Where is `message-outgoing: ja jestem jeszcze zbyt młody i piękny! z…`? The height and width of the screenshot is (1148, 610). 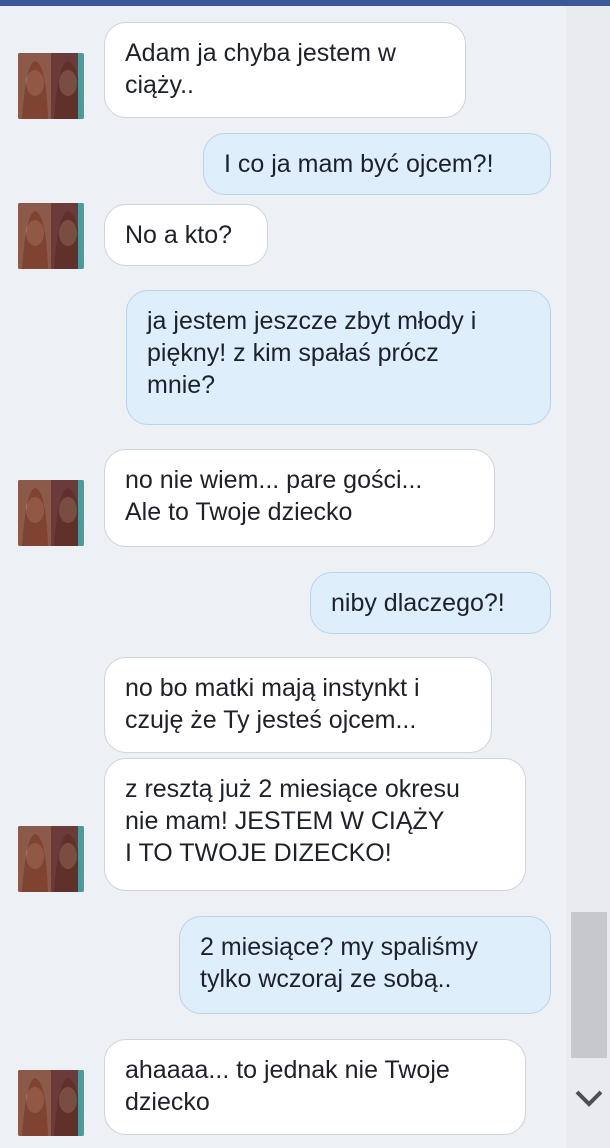
message-outgoing: ja jestem jeszcze zbyt młody i piękny! z… is located at coordinates (338, 357).